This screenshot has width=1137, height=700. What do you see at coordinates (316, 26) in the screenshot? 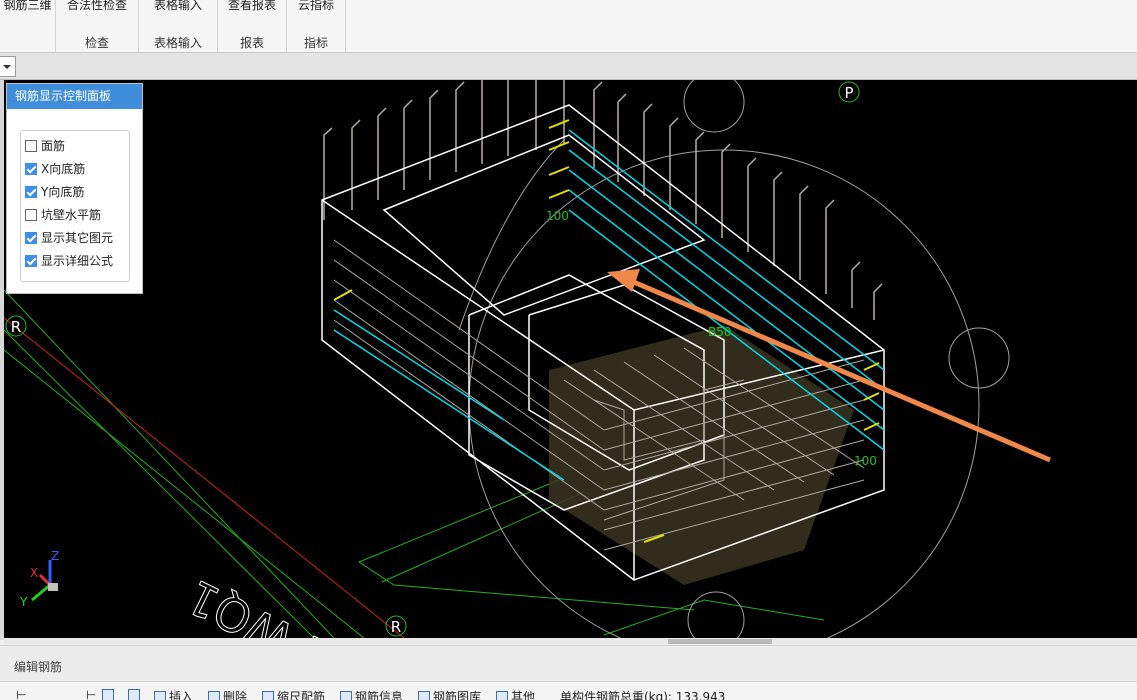
I see `ribbon-group-index: 云指标 指标` at bounding box center [316, 26].